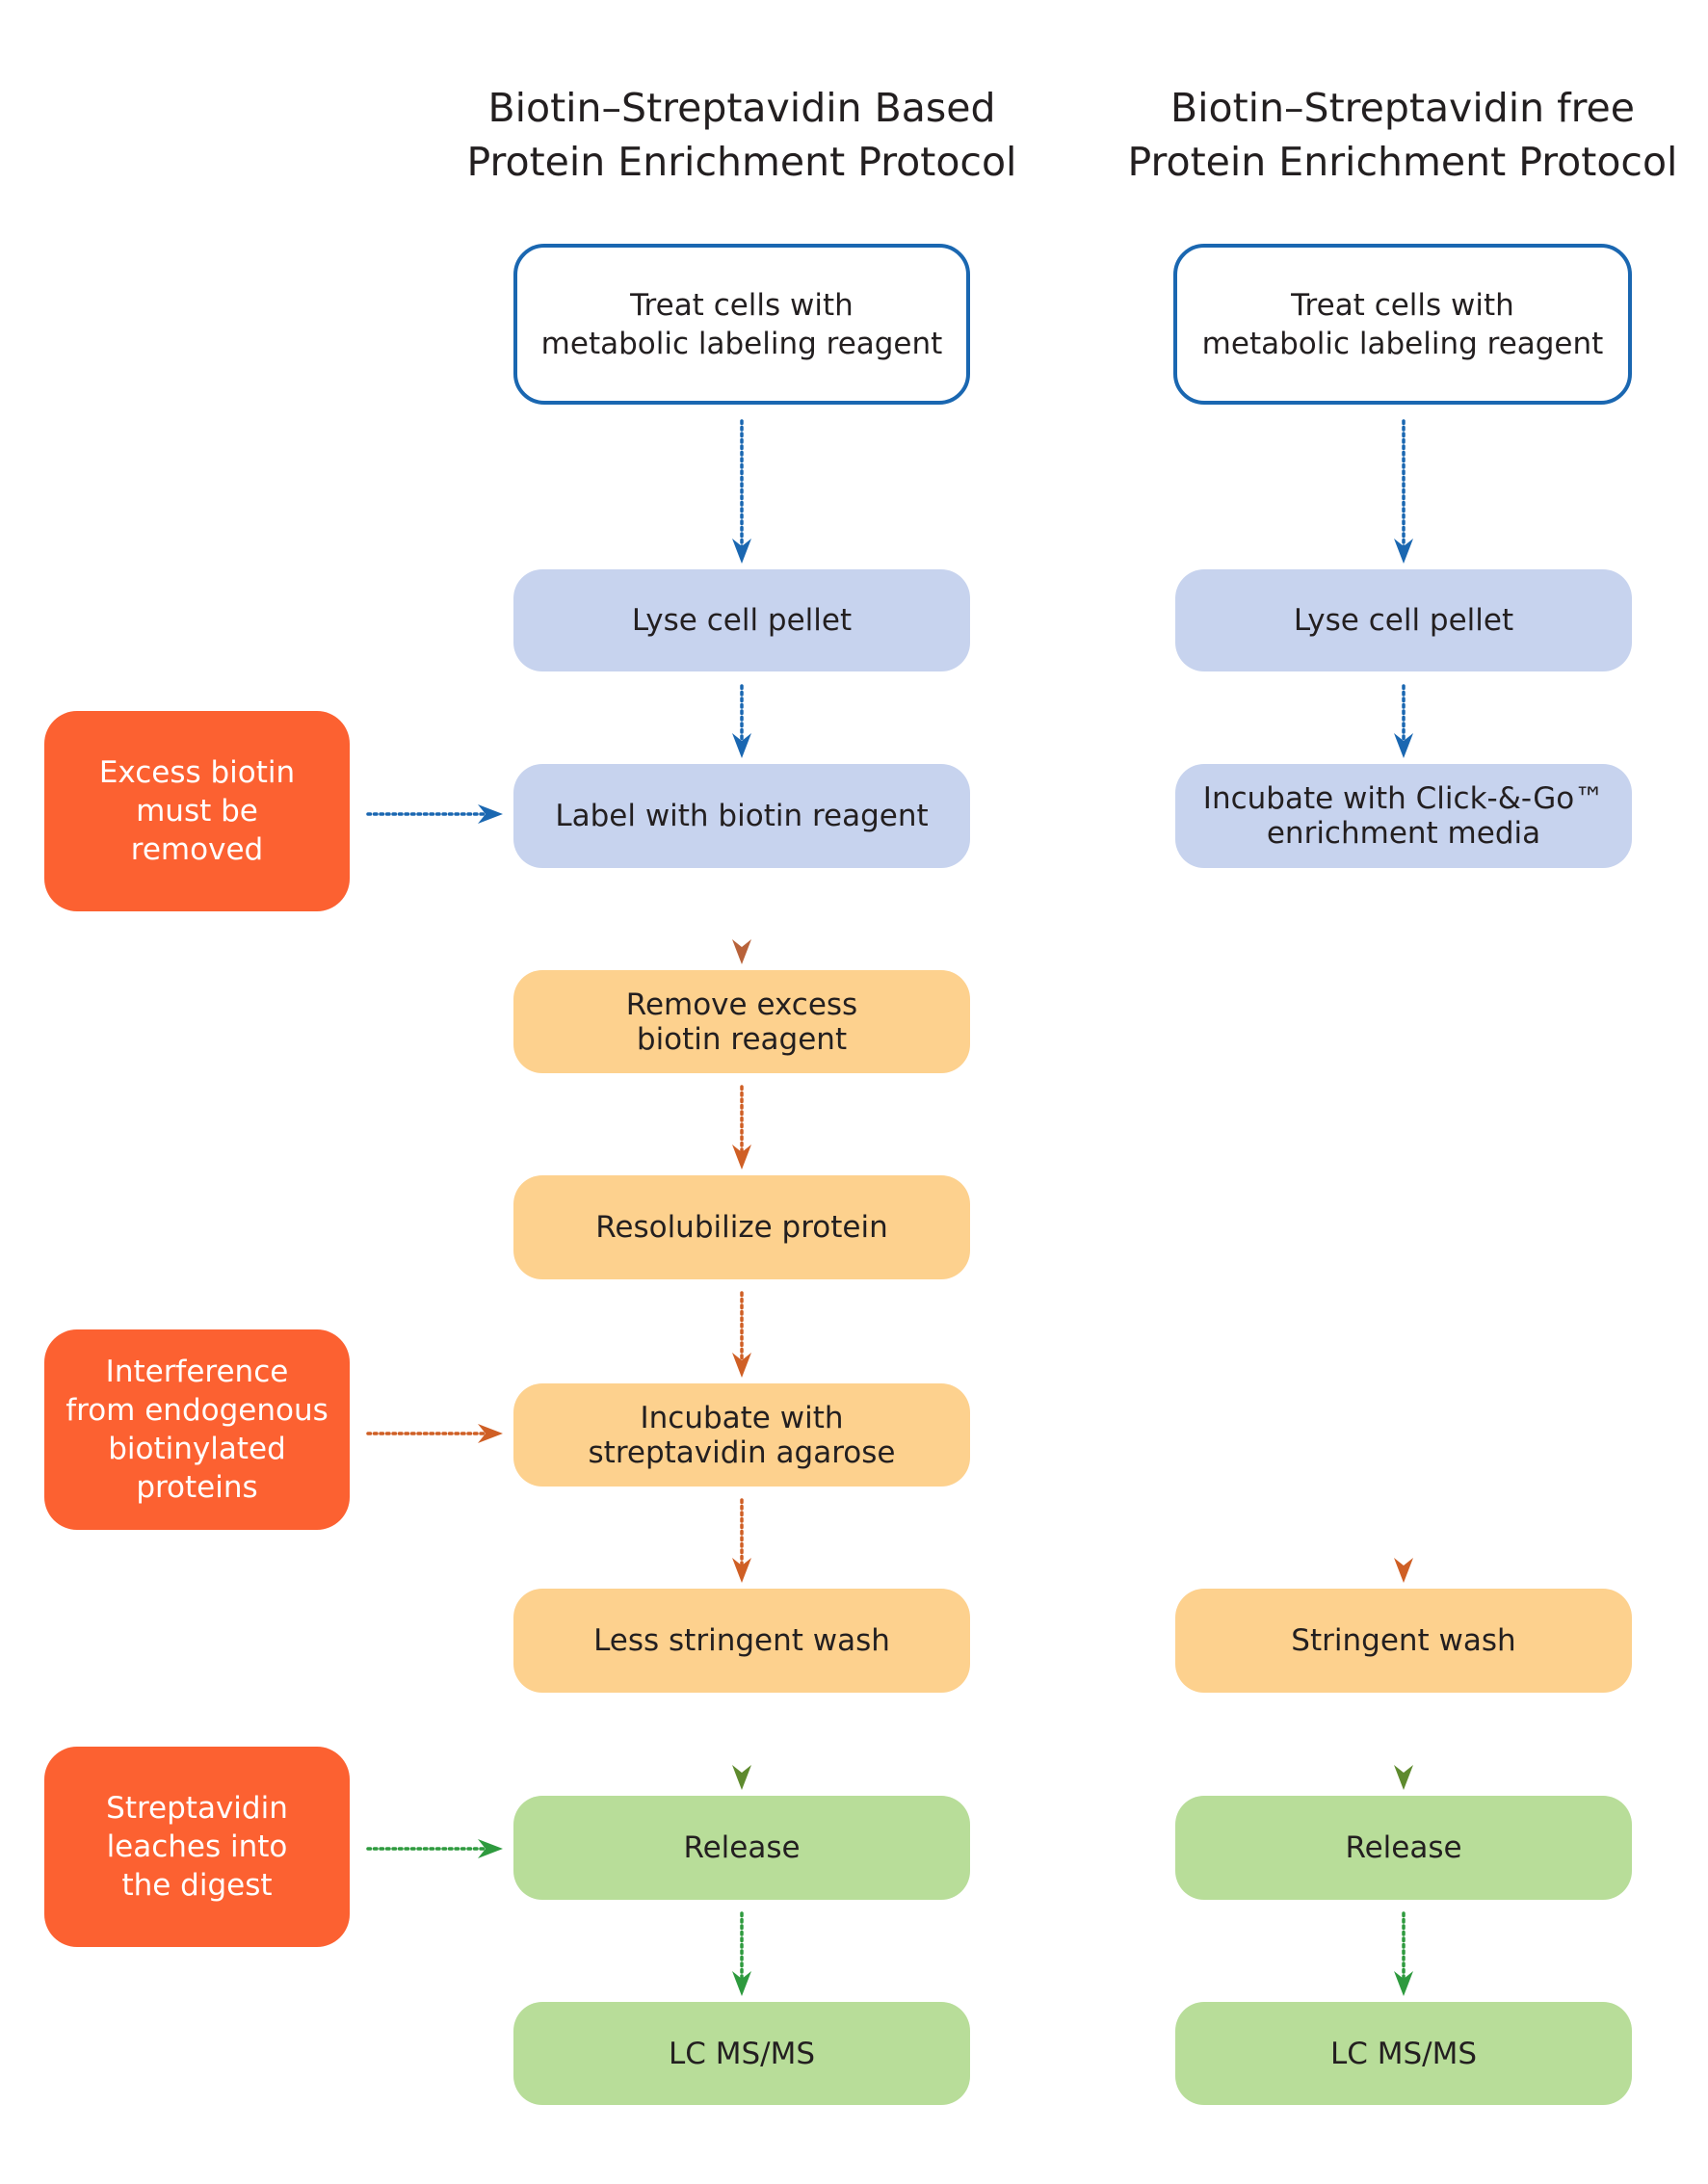  What do you see at coordinates (197, 1372) in the screenshot?
I see `callout-label: Interference` at bounding box center [197, 1372].